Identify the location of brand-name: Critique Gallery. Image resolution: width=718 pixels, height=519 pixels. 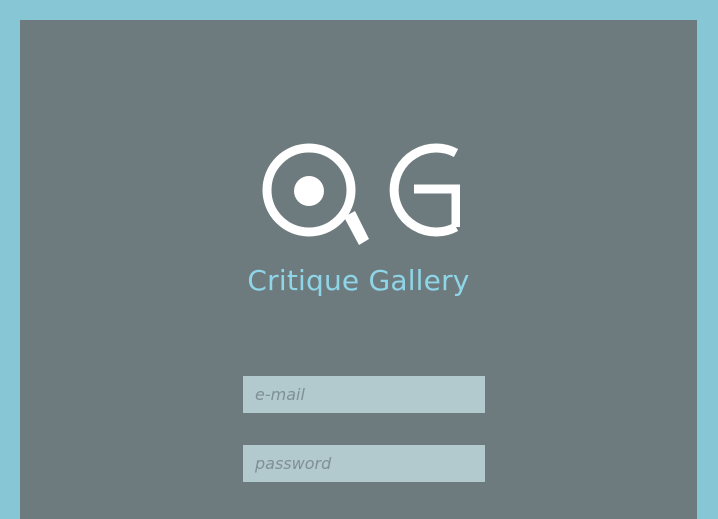
(358, 280).